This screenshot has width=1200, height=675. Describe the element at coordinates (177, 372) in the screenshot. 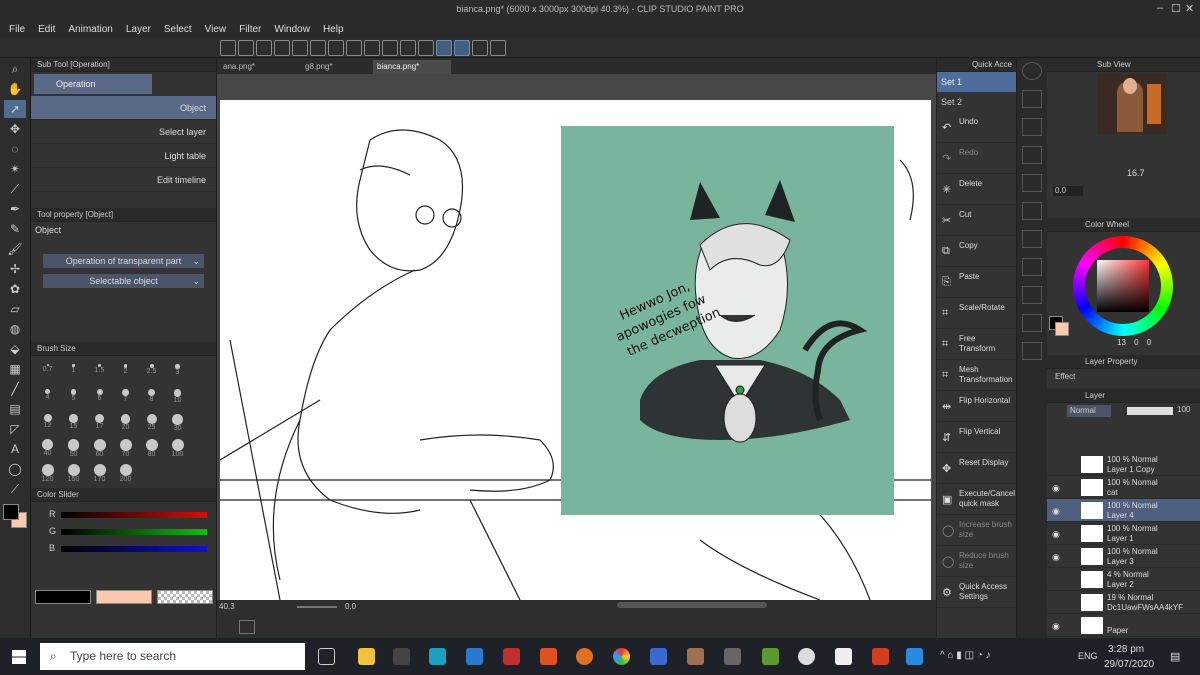

I see `brush-size-option: 3` at that location.